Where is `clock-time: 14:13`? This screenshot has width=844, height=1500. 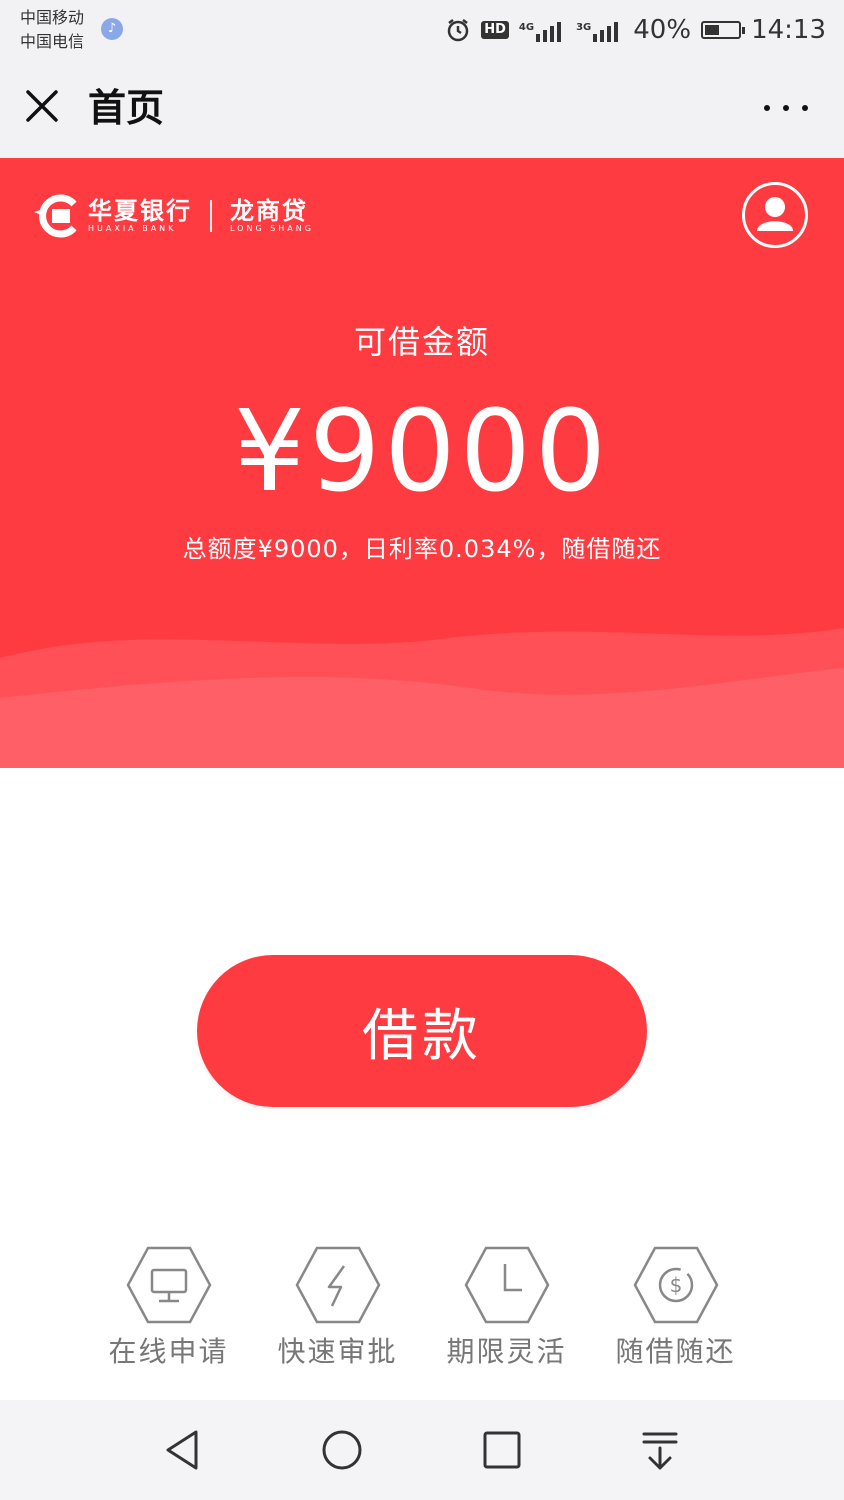 clock-time: 14:13 is located at coordinates (788, 30).